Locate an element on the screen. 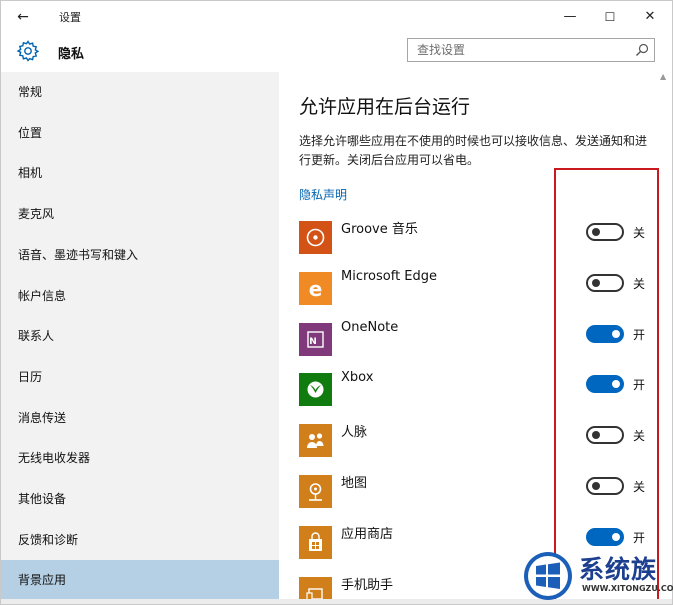  sidebar-item: 无线电收发器 is located at coordinates (140, 458).